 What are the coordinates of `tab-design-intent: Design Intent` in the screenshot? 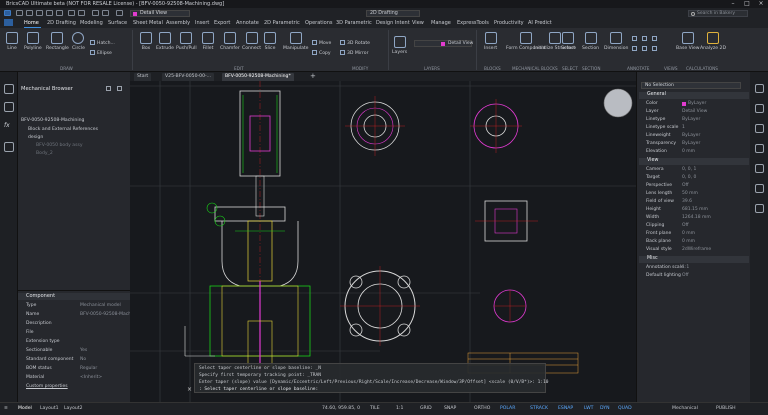 It's located at (393, 23).